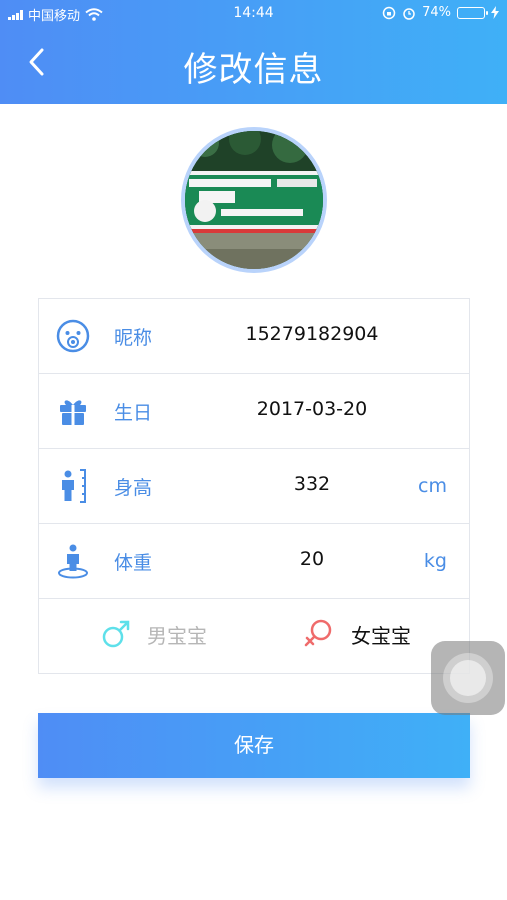 The width and height of the screenshot is (507, 900). I want to click on height-input, so click(312, 484).